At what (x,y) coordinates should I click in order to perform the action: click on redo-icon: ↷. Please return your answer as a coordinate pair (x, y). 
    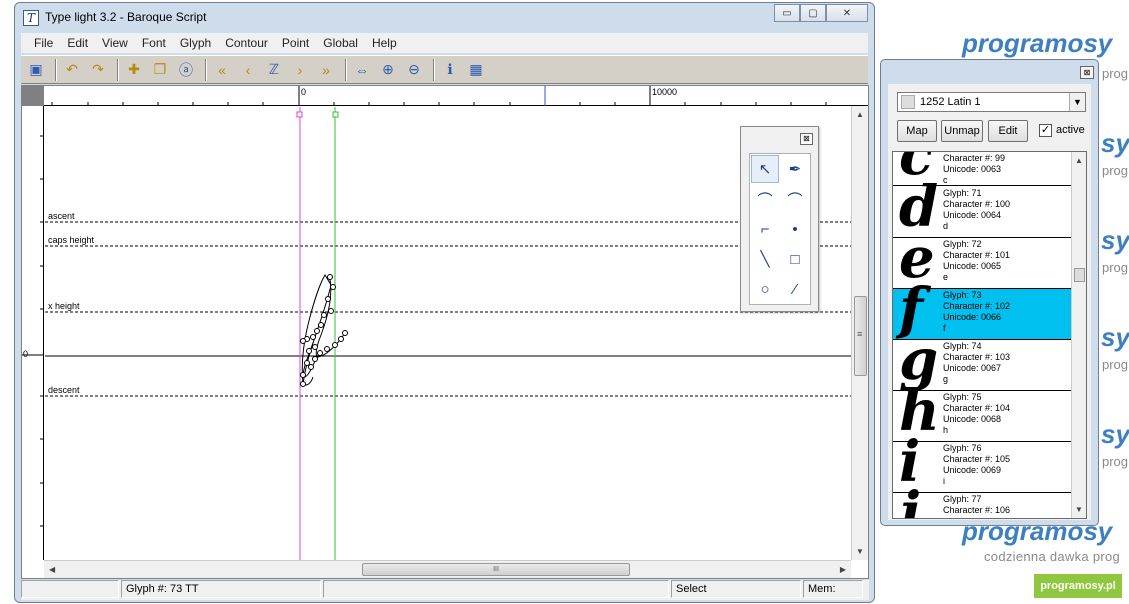
    Looking at the image, I should click on (98, 70).